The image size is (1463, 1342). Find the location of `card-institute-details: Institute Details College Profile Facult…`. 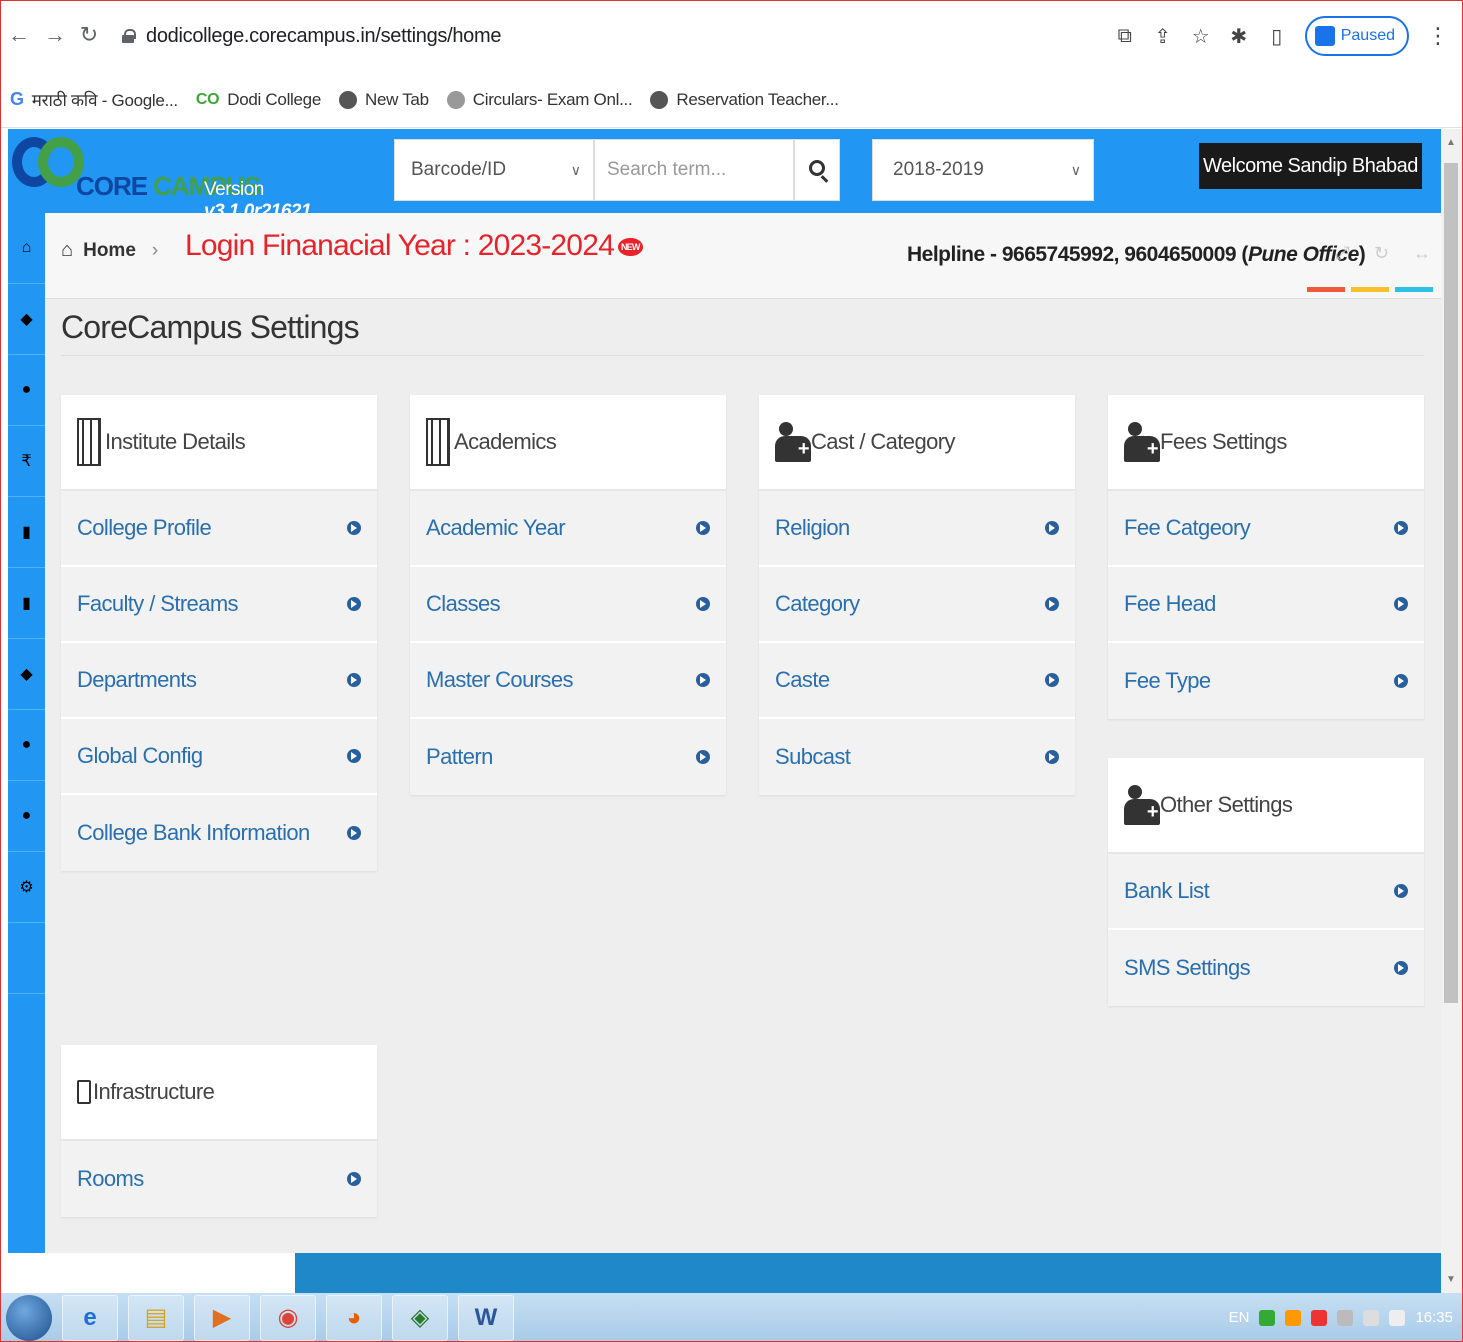

card-institute-details: Institute Details College Profile Facult… is located at coordinates (219, 633).